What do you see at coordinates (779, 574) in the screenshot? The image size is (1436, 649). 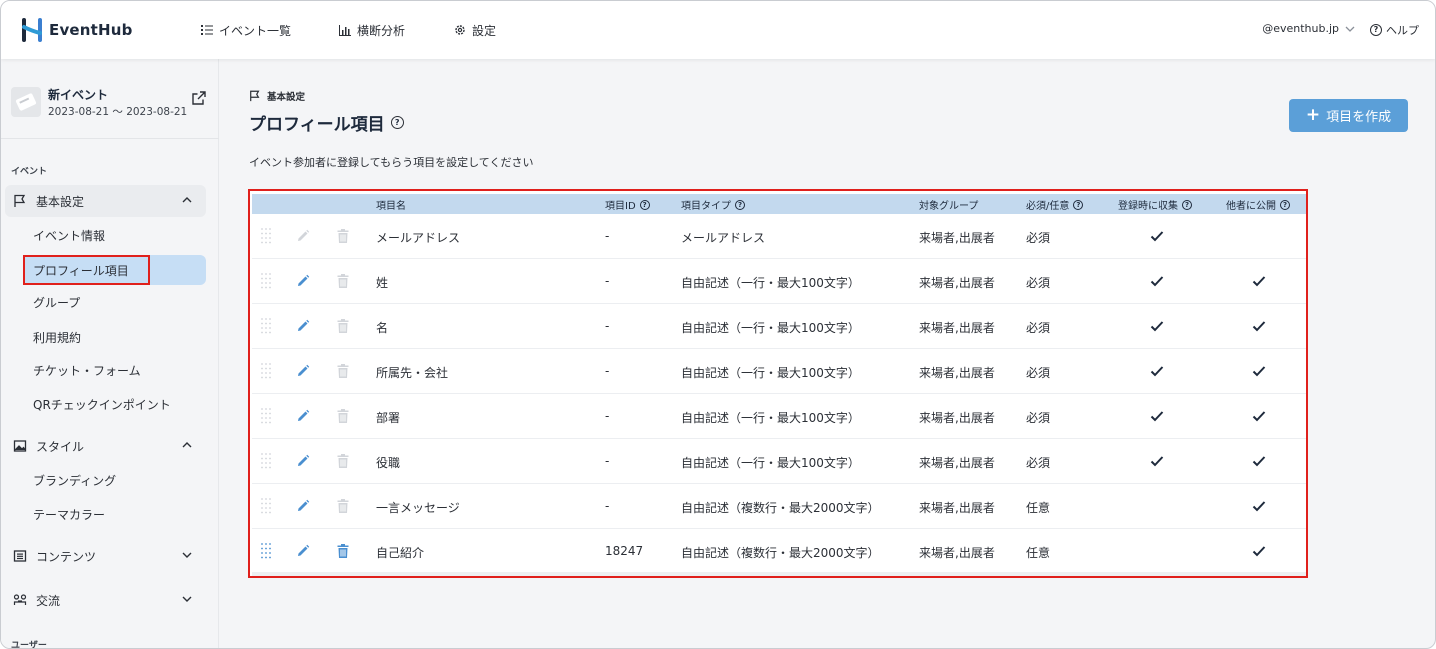 I see `table-footer` at bounding box center [779, 574].